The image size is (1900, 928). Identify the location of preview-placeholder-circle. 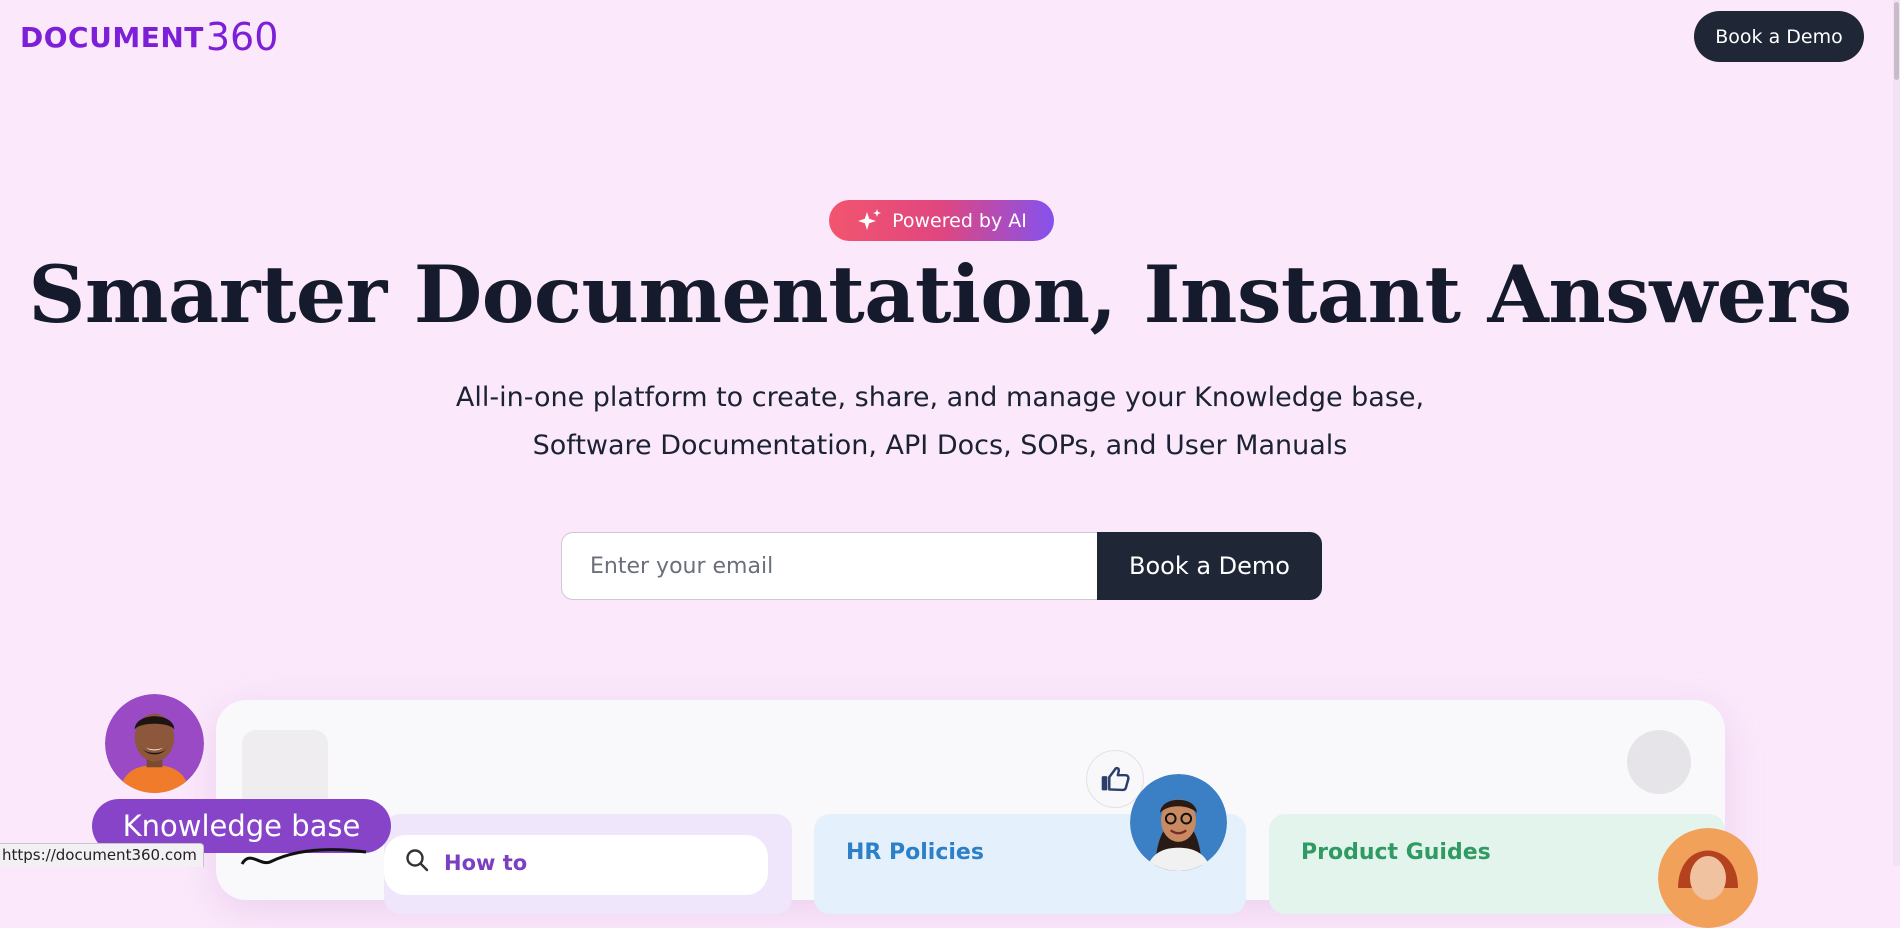
(1659, 762).